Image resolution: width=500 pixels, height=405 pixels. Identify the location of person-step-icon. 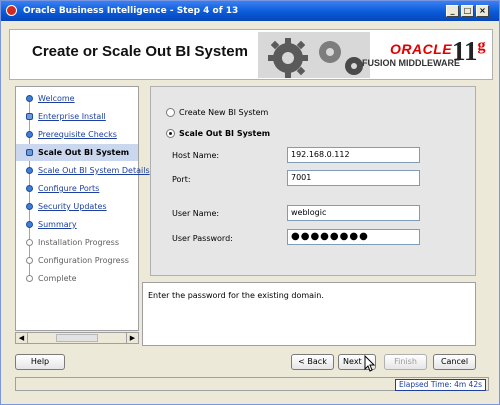
(29, 116).